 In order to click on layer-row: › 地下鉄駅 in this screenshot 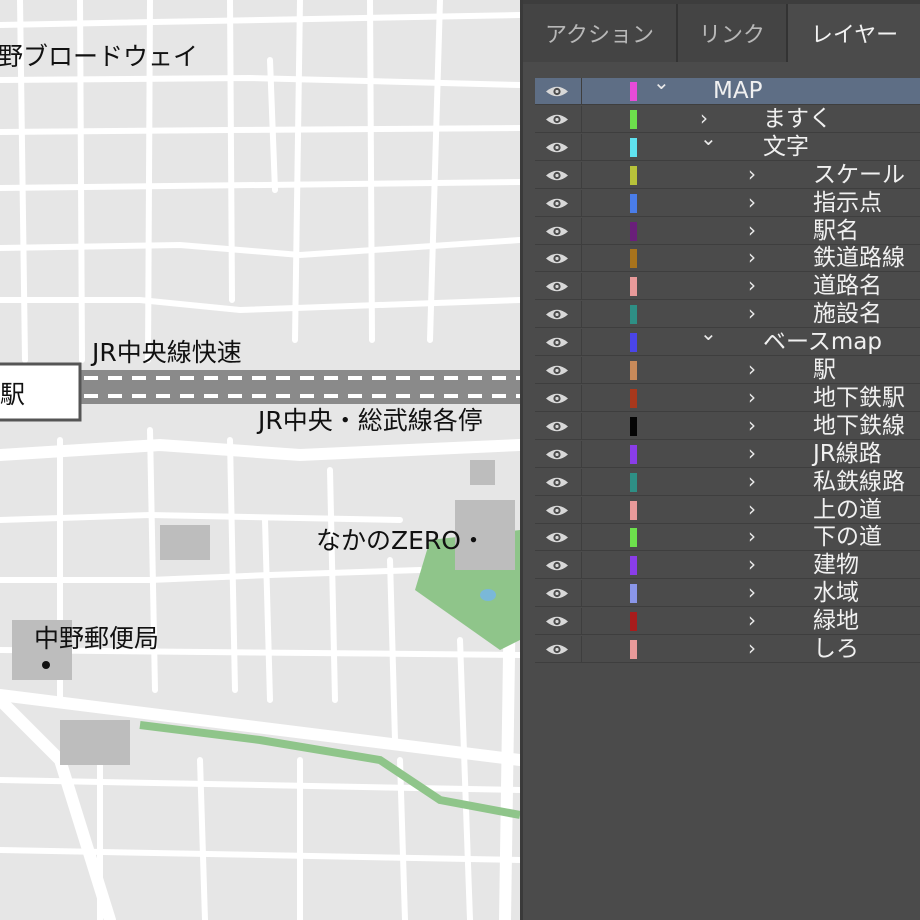, I will do `click(727, 398)`.